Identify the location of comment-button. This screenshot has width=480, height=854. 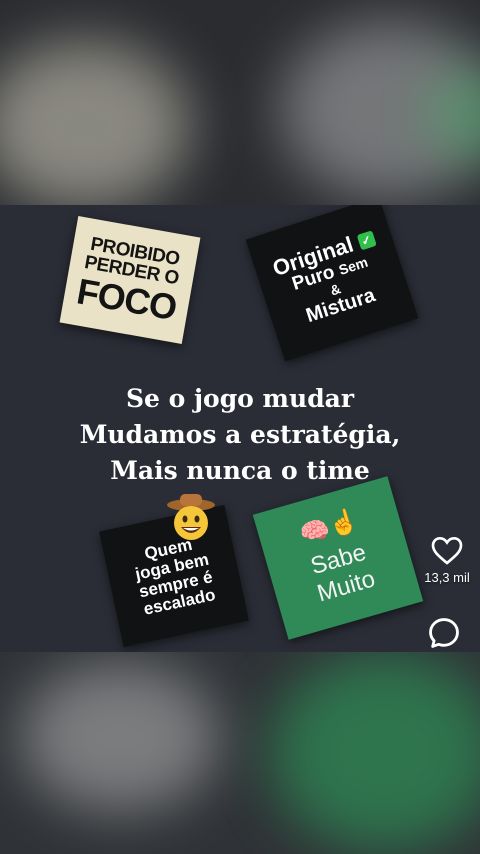
(444, 633).